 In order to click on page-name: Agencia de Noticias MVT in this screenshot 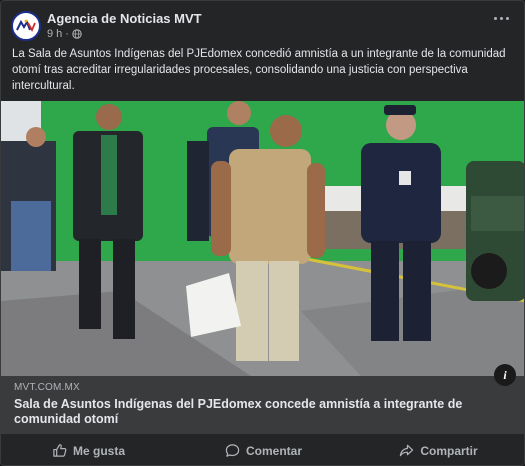, I will do `click(124, 18)`.